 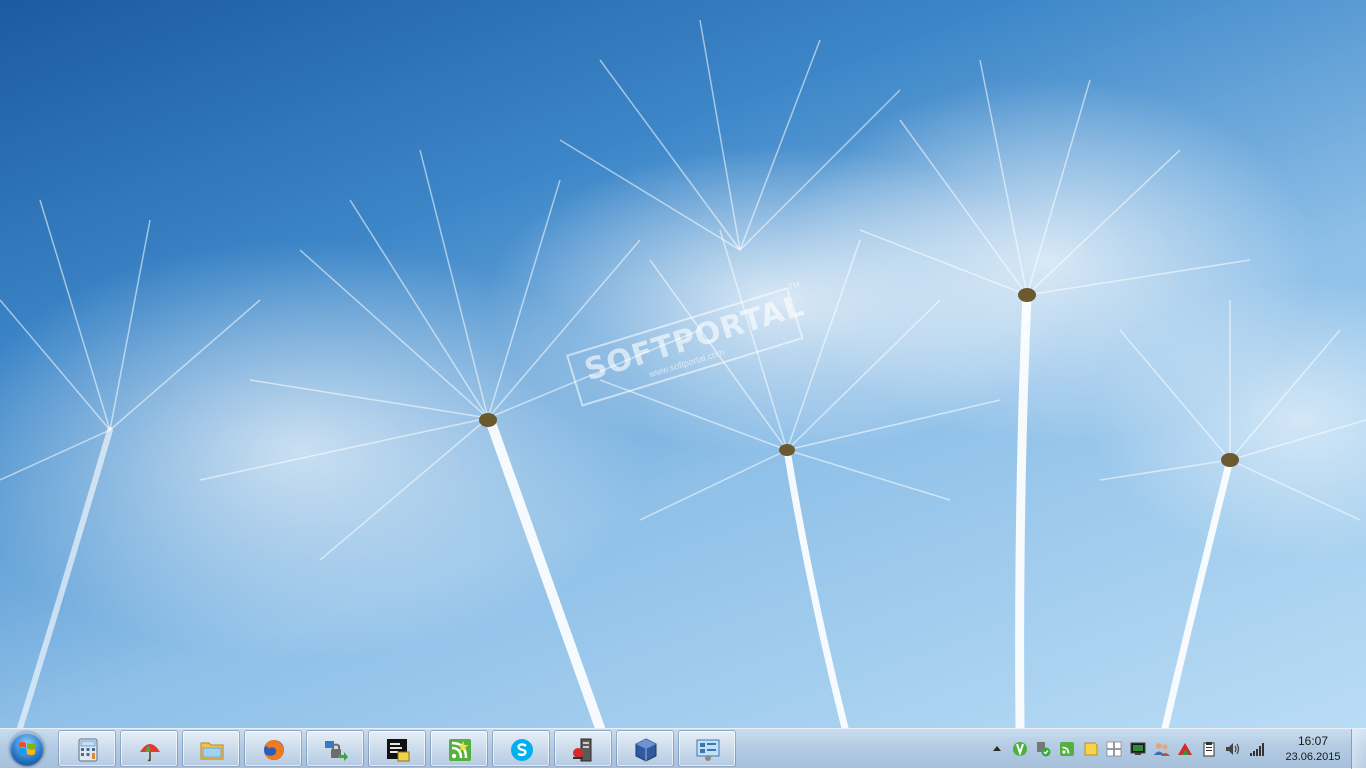 I want to click on taskbar-rss-reader-button, so click(x=459, y=748).